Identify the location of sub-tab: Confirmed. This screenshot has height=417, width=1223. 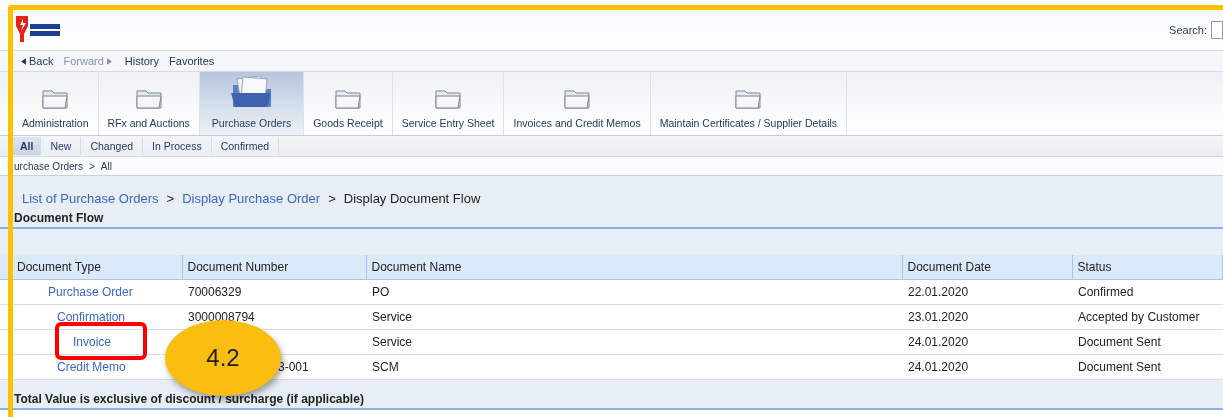
(245, 146).